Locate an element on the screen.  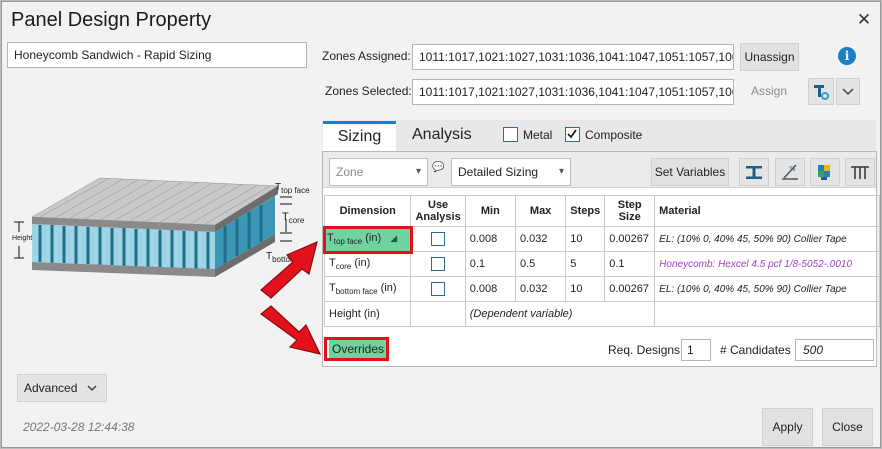
header-material: Material is located at coordinates (767, 211).